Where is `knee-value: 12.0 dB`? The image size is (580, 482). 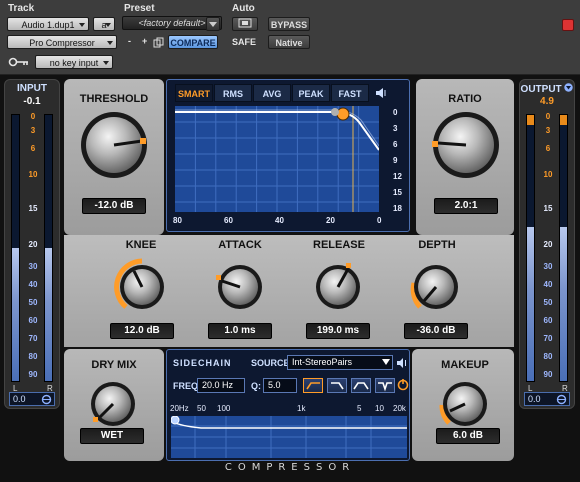
knee-value: 12.0 dB is located at coordinates (142, 331).